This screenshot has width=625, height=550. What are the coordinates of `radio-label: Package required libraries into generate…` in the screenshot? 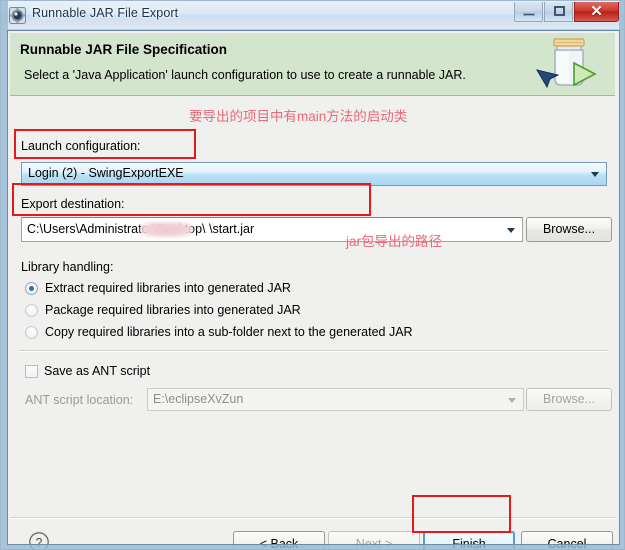 It's located at (173, 310).